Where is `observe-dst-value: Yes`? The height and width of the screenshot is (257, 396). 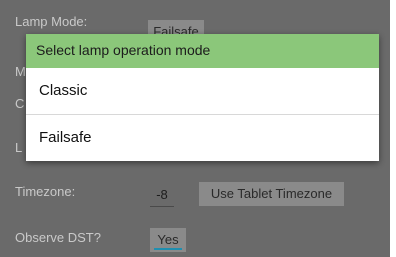 observe-dst-value: Yes is located at coordinates (168, 239).